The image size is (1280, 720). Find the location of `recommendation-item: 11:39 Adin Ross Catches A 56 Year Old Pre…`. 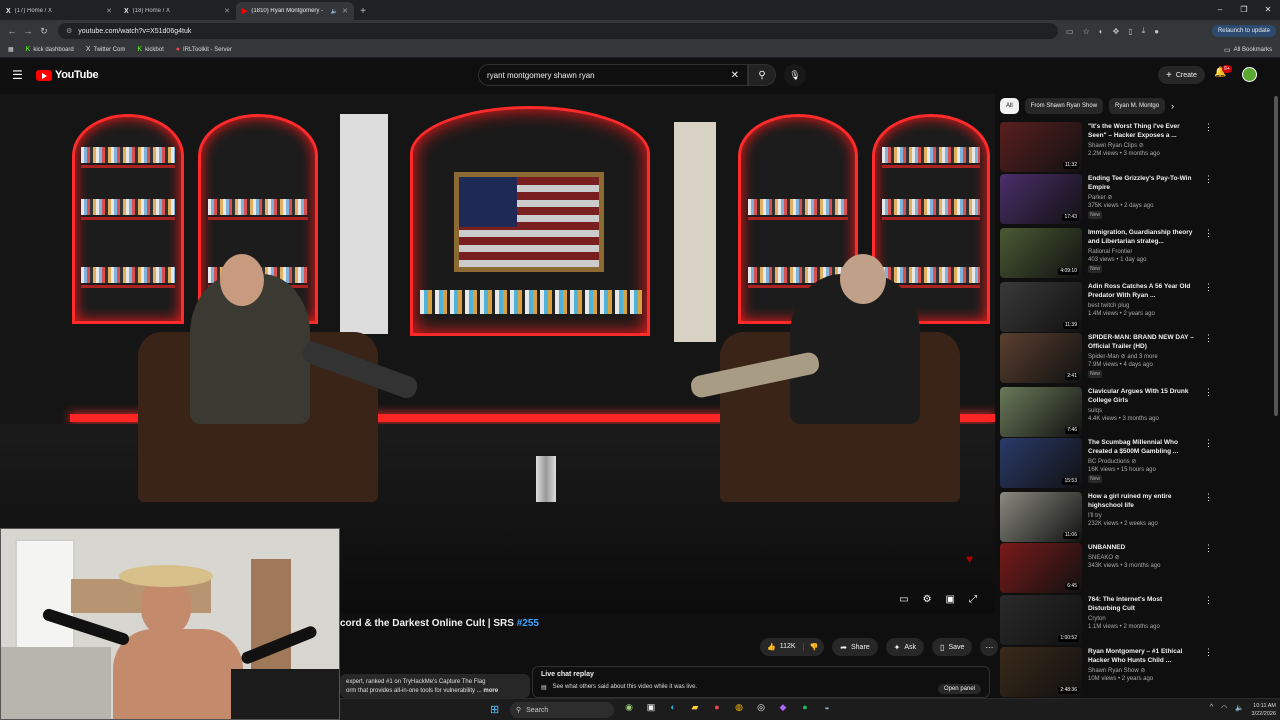

recommendation-item: 11:39 Adin Ross Catches A 56 Year Old Pre… is located at coordinates (1140, 308).